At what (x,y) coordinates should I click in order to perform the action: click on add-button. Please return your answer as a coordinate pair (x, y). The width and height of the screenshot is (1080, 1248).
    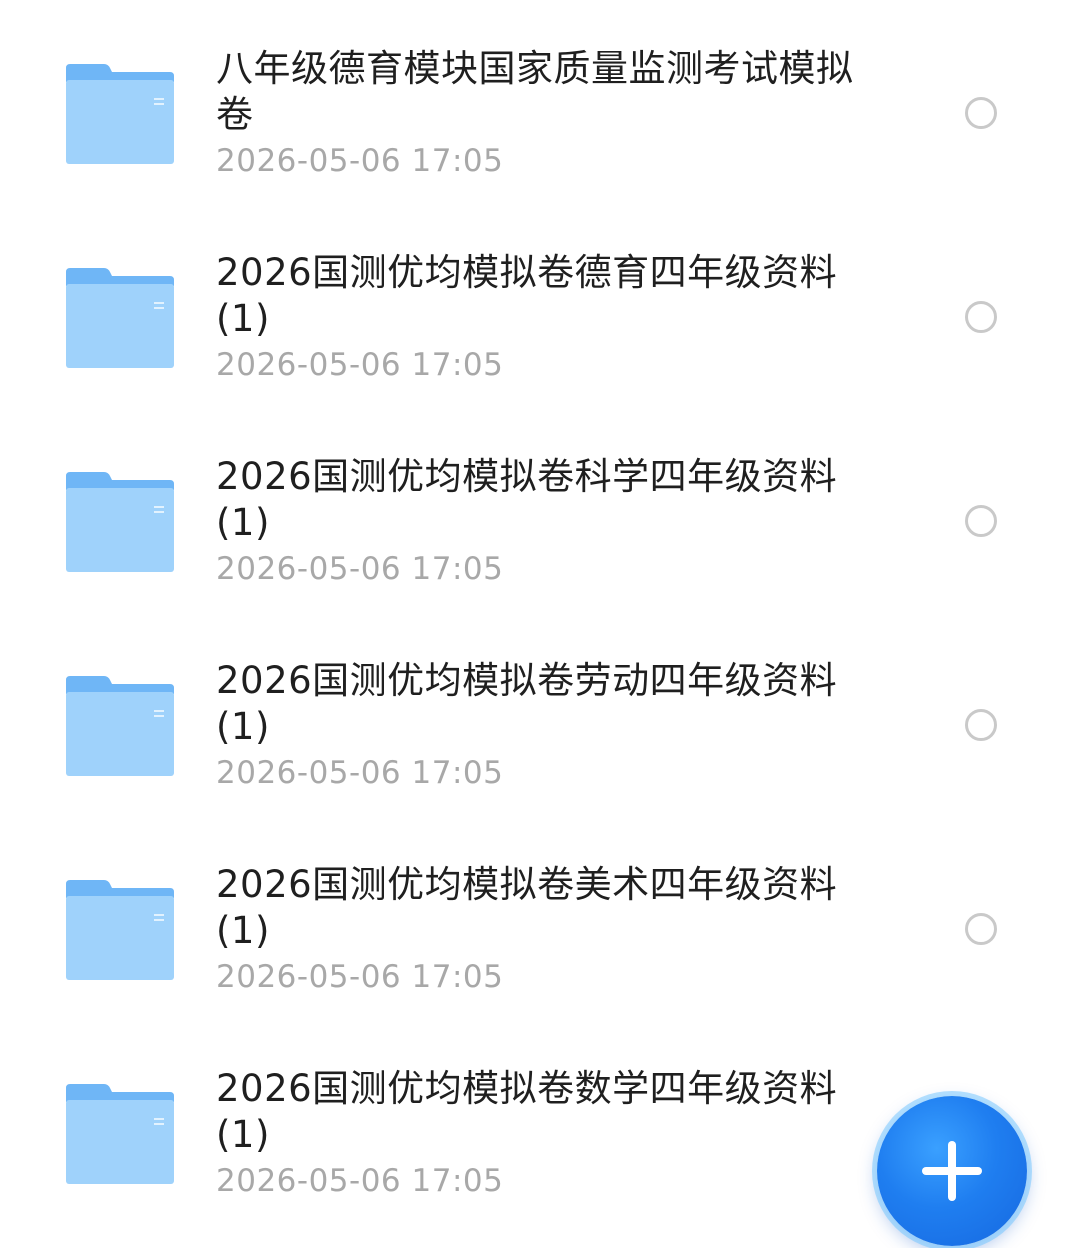
    Looking at the image, I should click on (952, 1171).